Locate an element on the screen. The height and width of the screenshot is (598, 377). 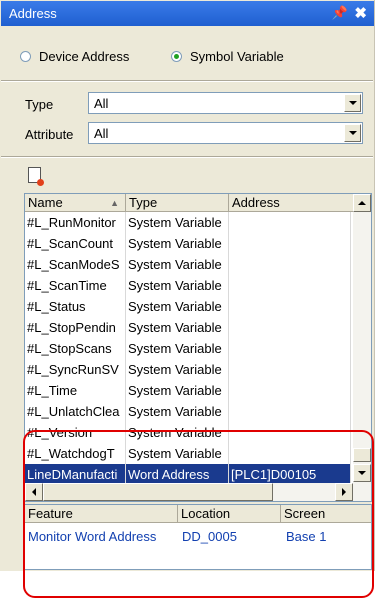
type-value: All is located at coordinates (101, 103).